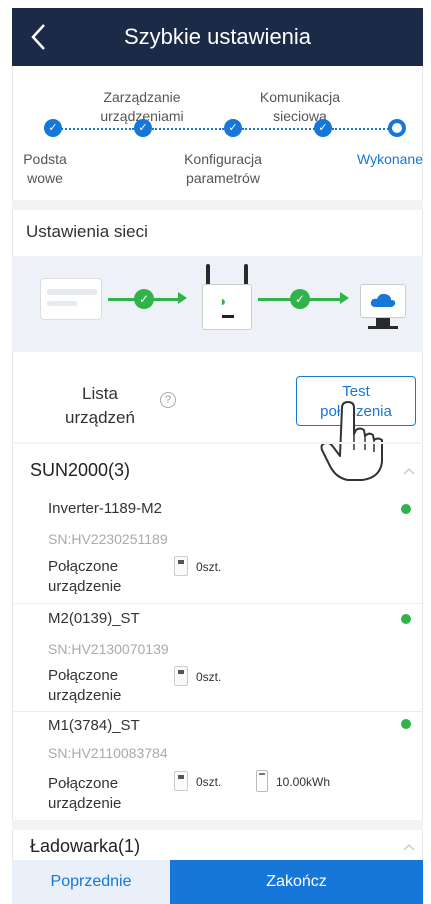  I want to click on device-list-label: Lista urządzeń, so click(100, 405).